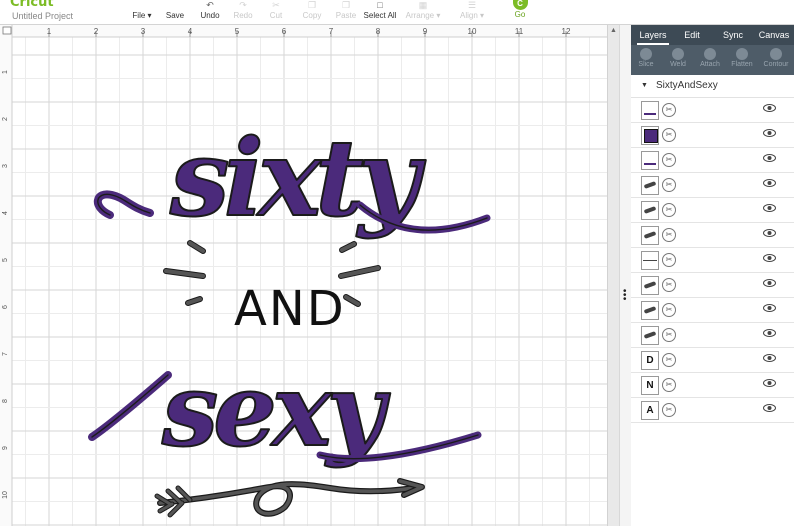 Image resolution: width=794 pixels, height=526 pixels. I want to click on slice-button: Slice, so click(646, 57).